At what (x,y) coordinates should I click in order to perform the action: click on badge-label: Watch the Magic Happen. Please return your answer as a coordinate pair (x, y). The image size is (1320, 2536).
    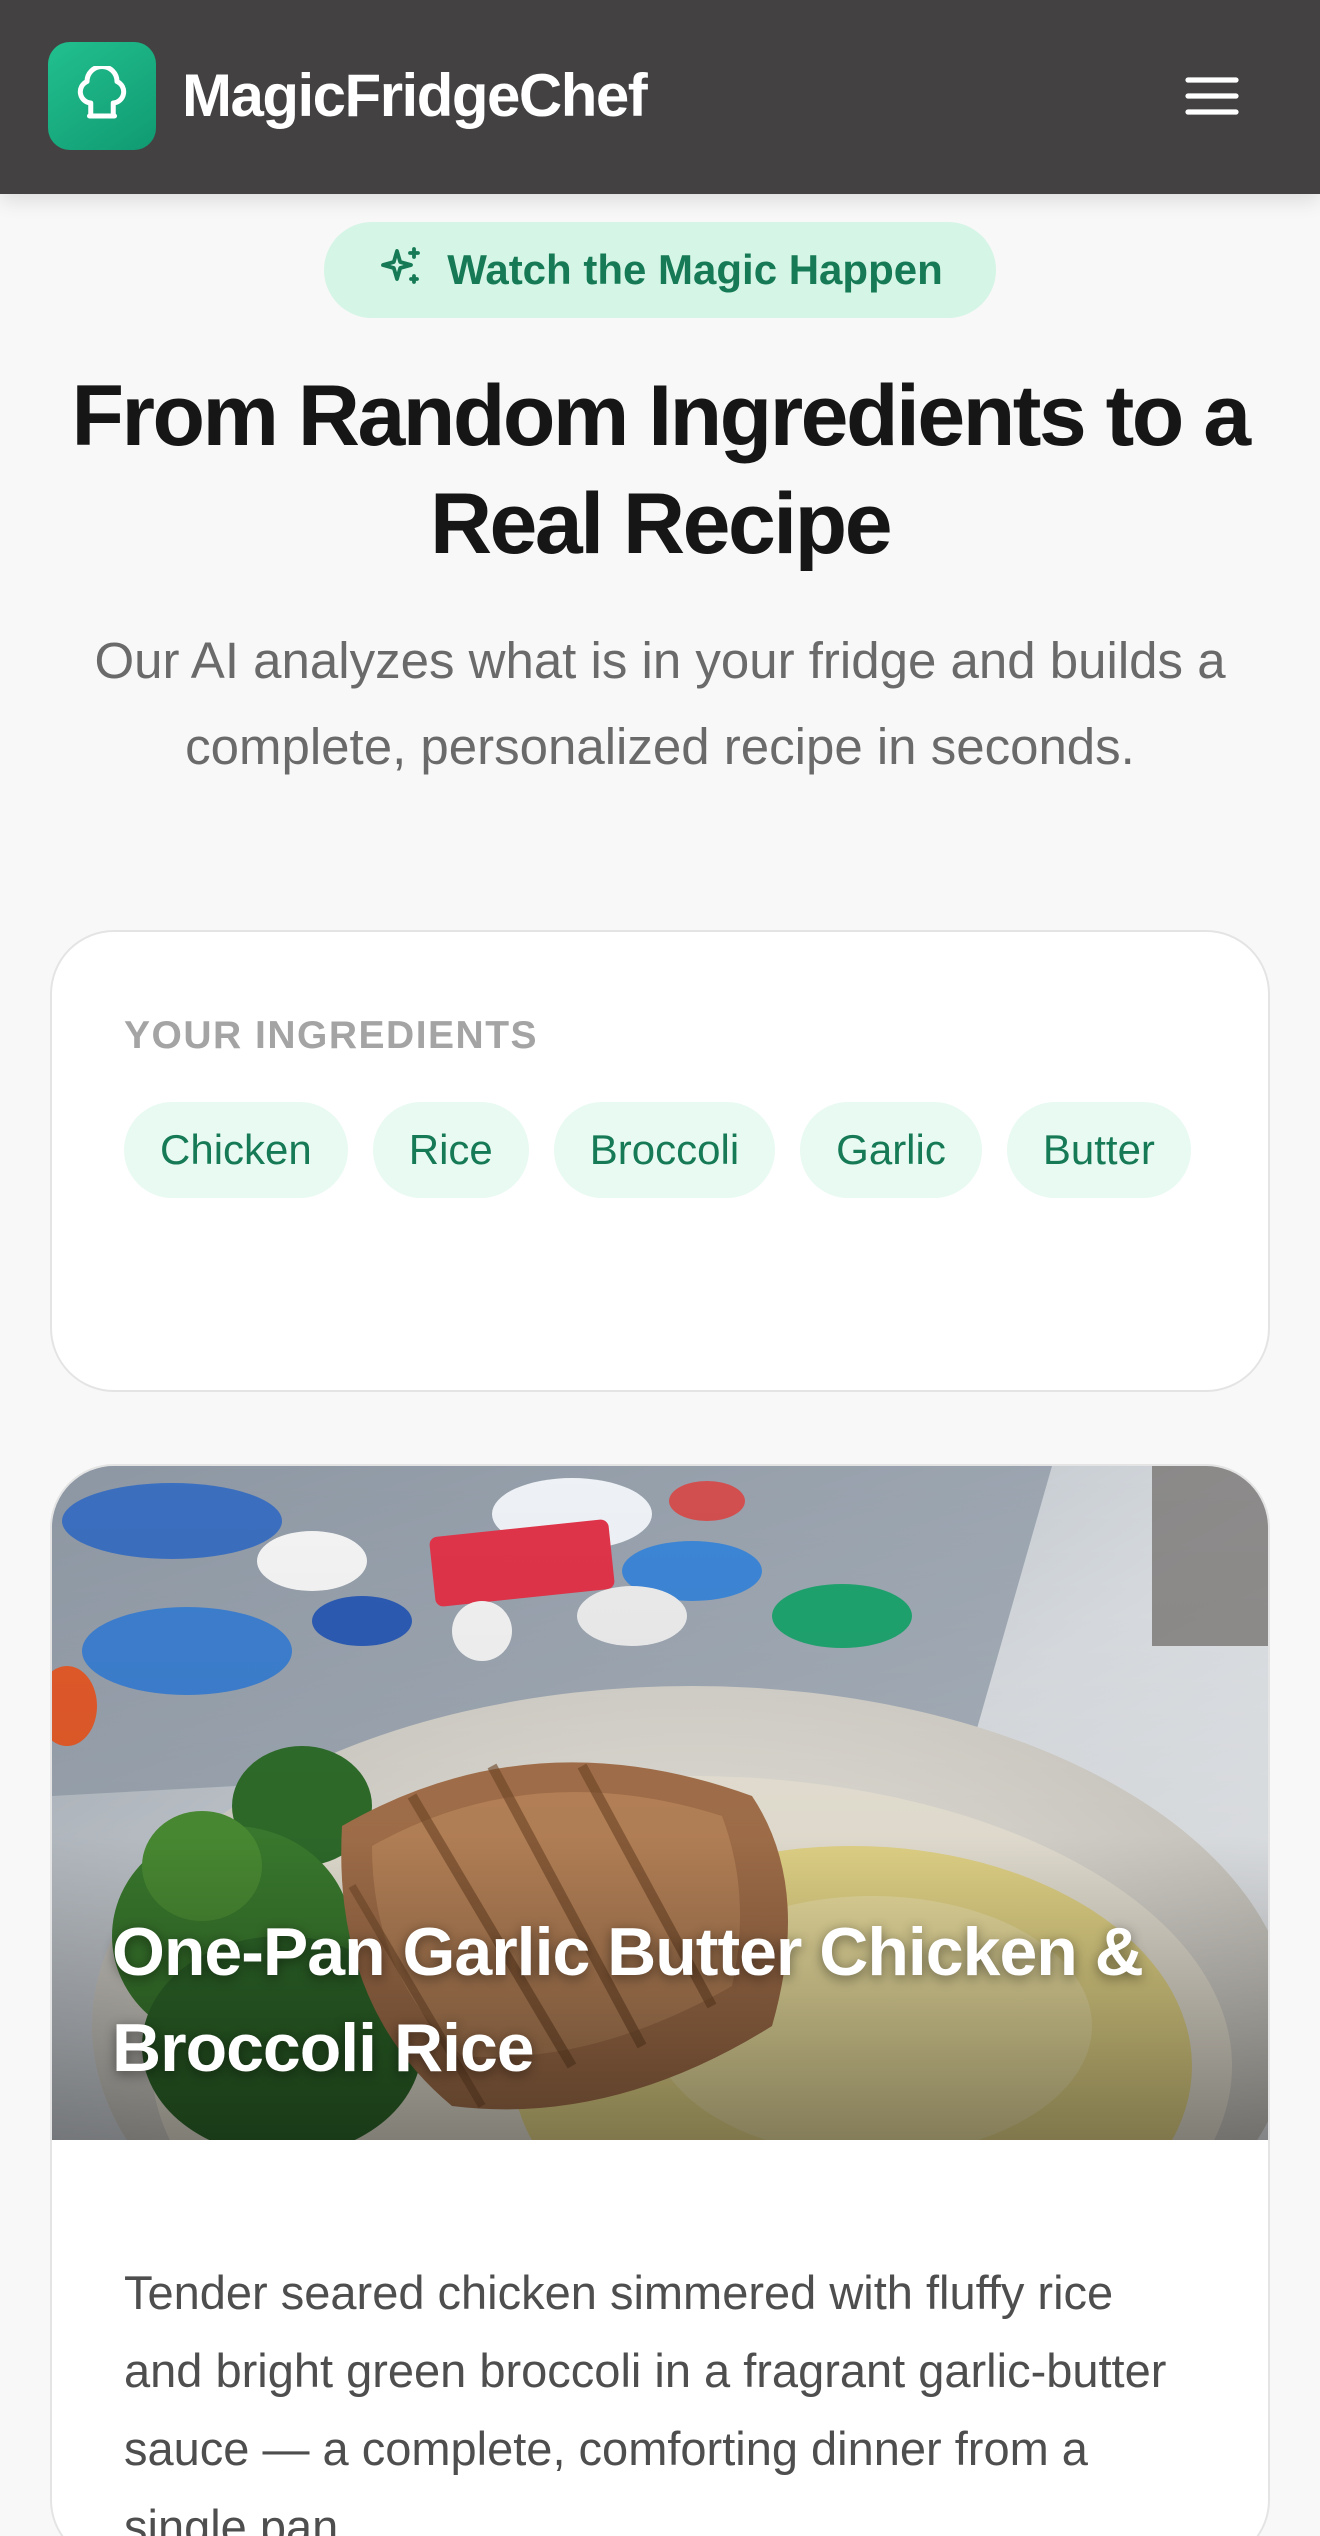
    Looking at the image, I should click on (695, 269).